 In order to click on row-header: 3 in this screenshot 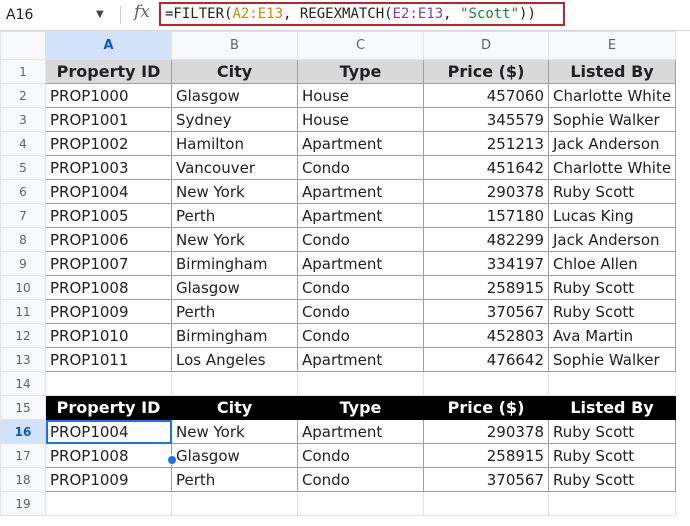, I will do `click(23, 119)`.